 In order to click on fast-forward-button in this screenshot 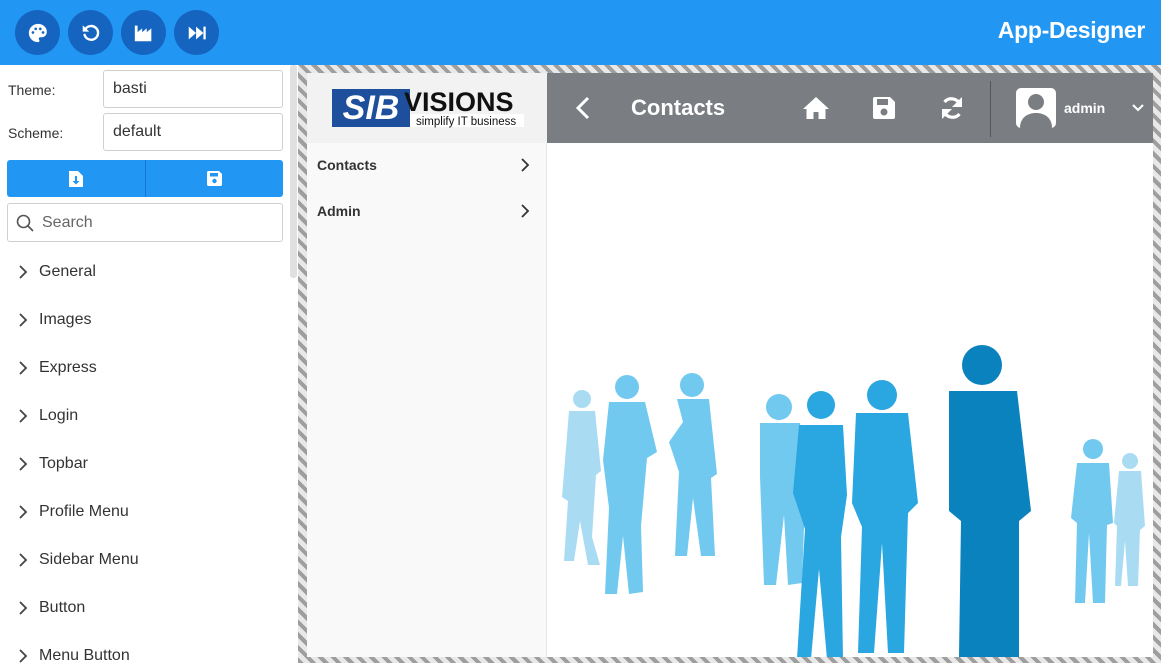, I will do `click(196, 32)`.